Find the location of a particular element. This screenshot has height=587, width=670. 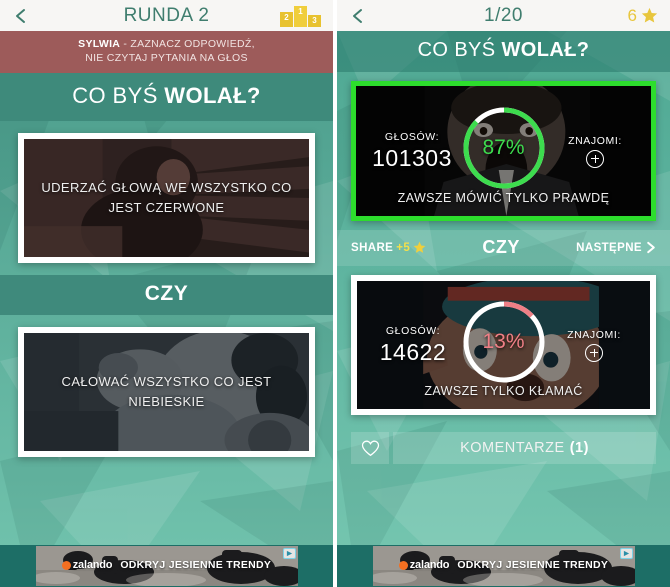

heart-icon is located at coordinates (370, 448).